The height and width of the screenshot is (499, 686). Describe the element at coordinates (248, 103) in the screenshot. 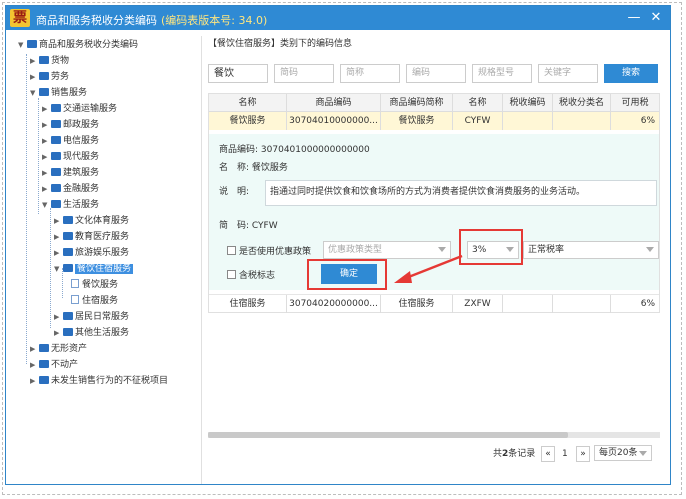

I see `col-header-name: 名称` at that location.